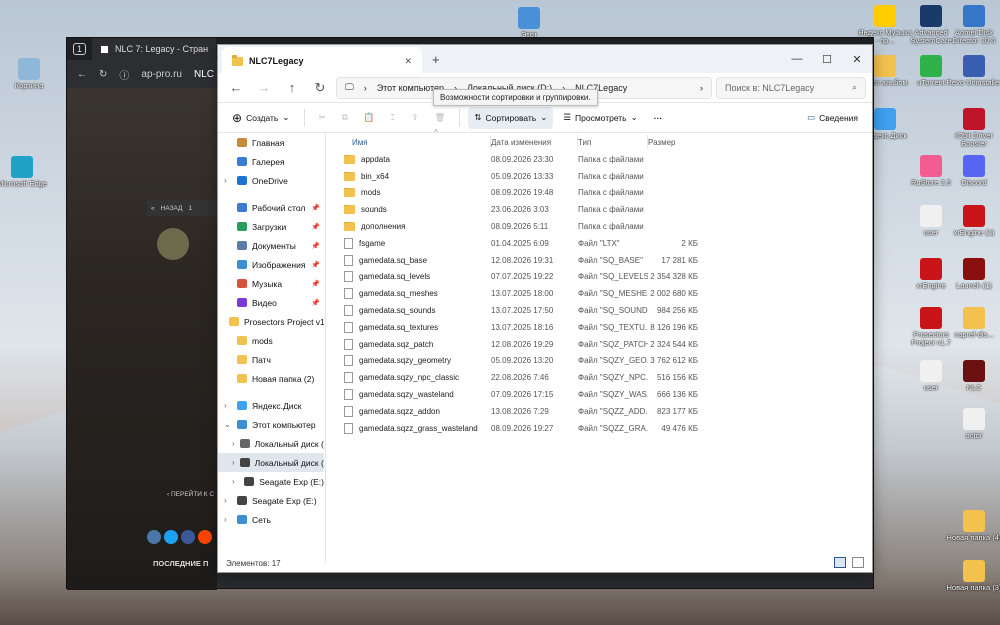  What do you see at coordinates (972, 25) in the screenshot?
I see `desktop-icon: Aomei Disk Director 10.0` at bounding box center [972, 25].